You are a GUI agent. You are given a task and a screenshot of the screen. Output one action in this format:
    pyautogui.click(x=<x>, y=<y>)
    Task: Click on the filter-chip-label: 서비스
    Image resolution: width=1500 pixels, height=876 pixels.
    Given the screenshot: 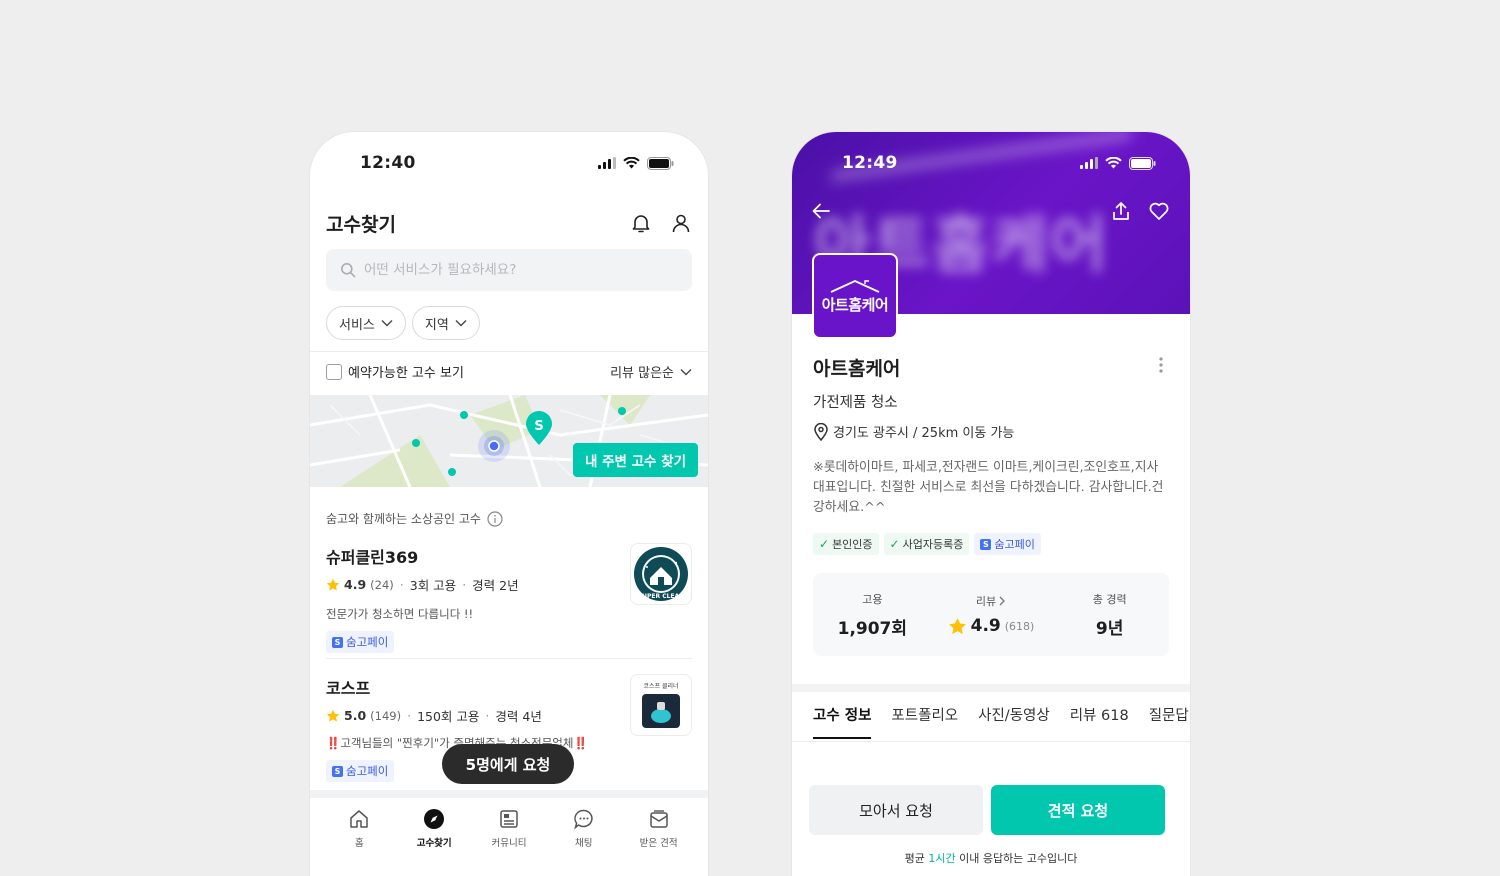 What is the action you would take?
    pyautogui.click(x=357, y=325)
    